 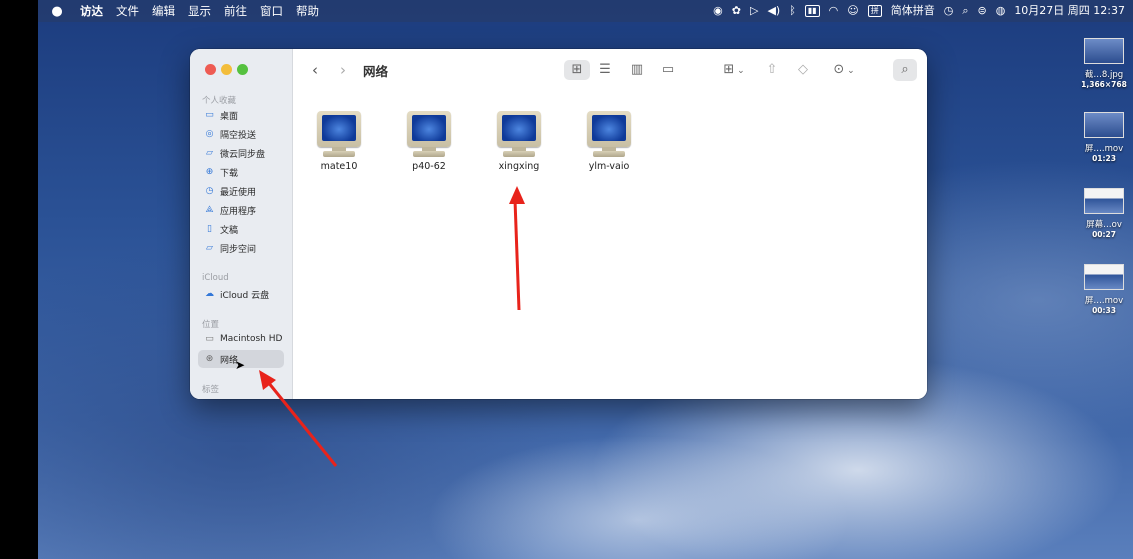 I want to click on list-view-button: ☰, so click(x=605, y=70).